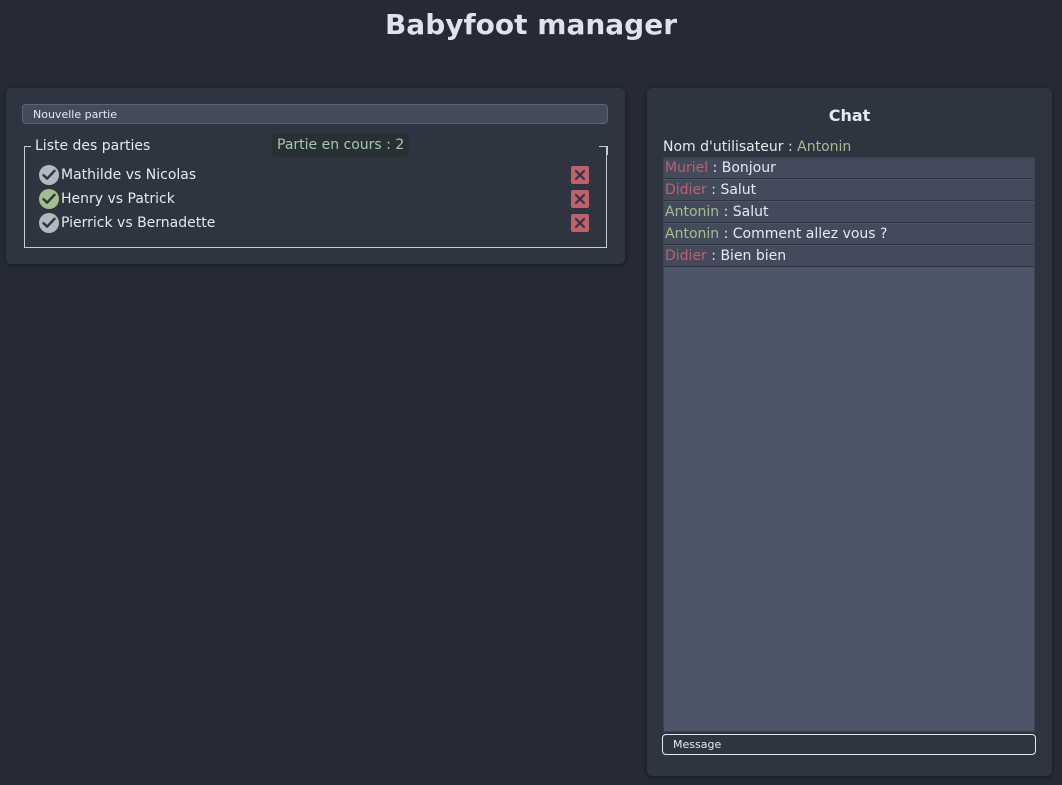  Describe the element at coordinates (849, 256) in the screenshot. I see `chat-message: Didier : Bien bien` at that location.